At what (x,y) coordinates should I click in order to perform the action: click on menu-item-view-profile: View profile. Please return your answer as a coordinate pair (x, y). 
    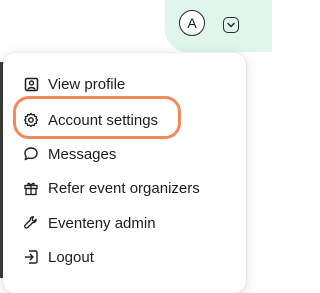
    Looking at the image, I should click on (74, 84).